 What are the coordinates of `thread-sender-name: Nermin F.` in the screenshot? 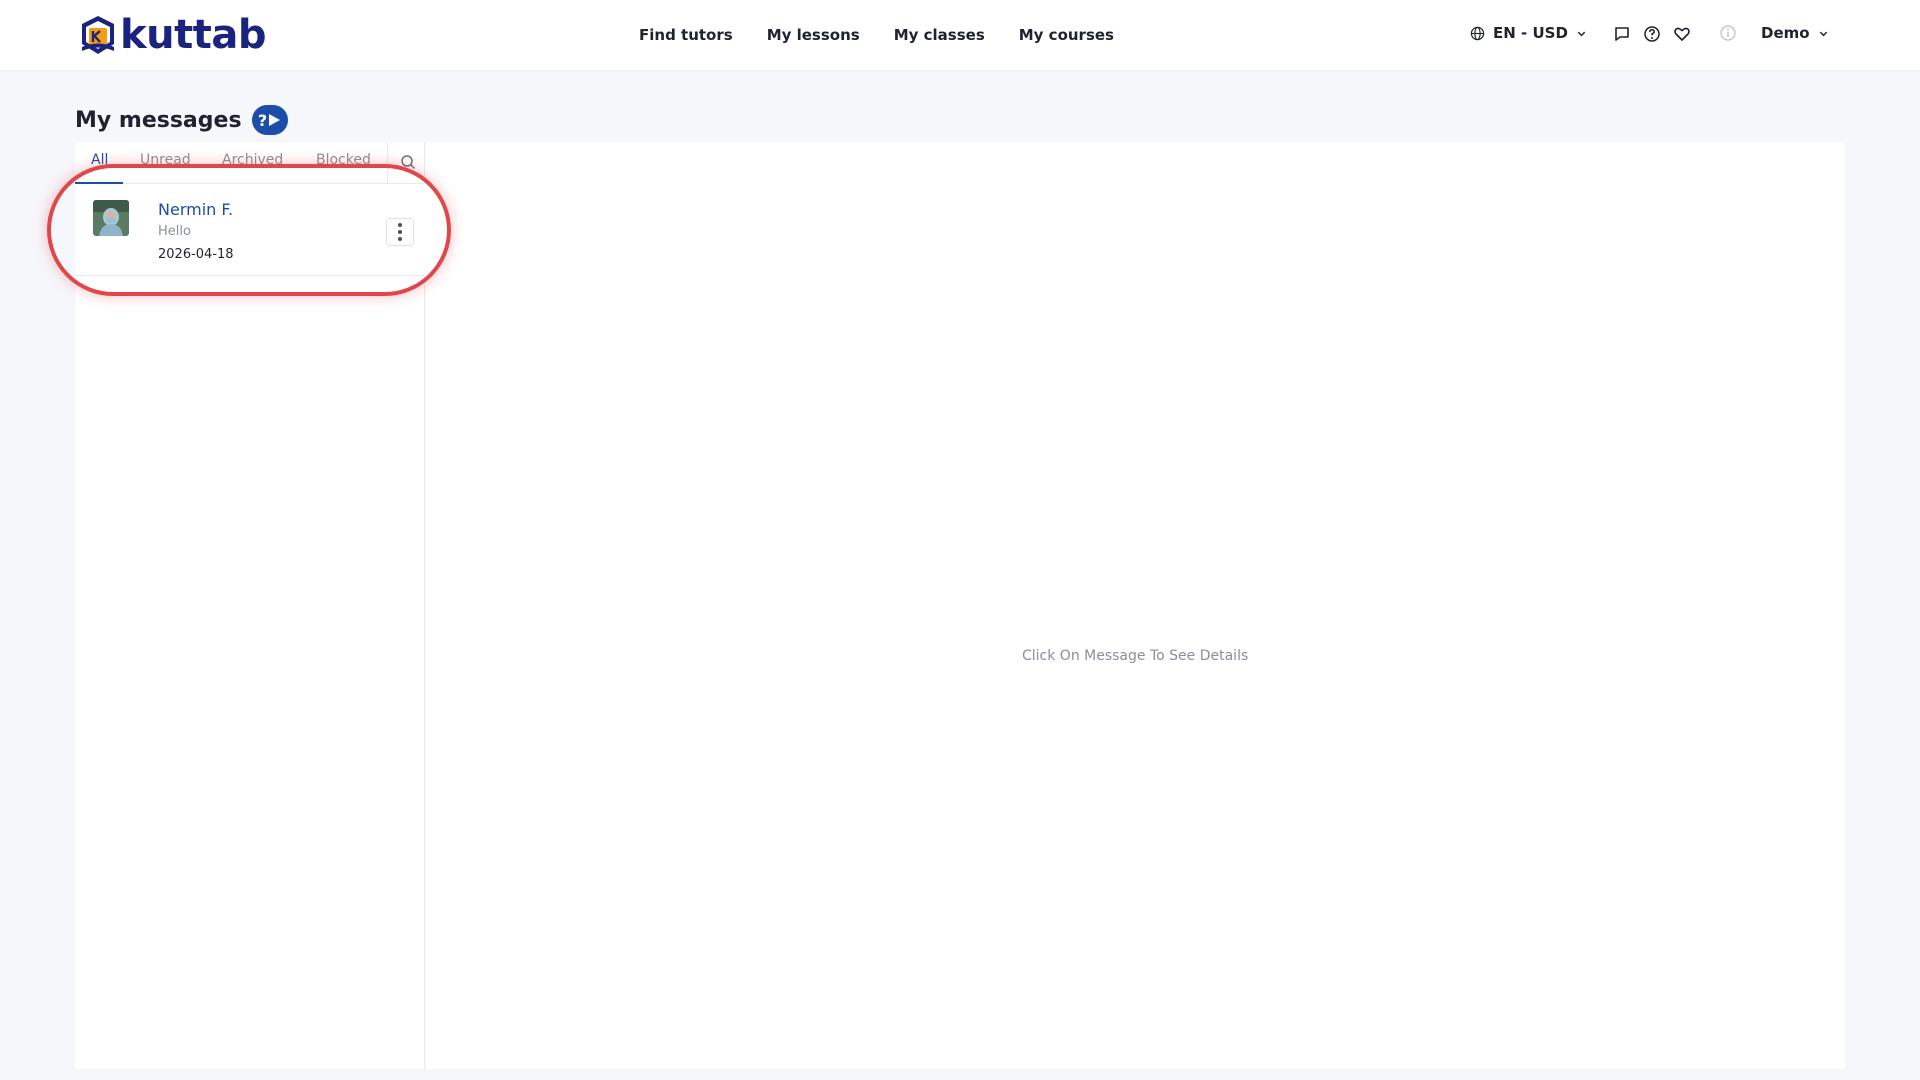 It's located at (196, 209).